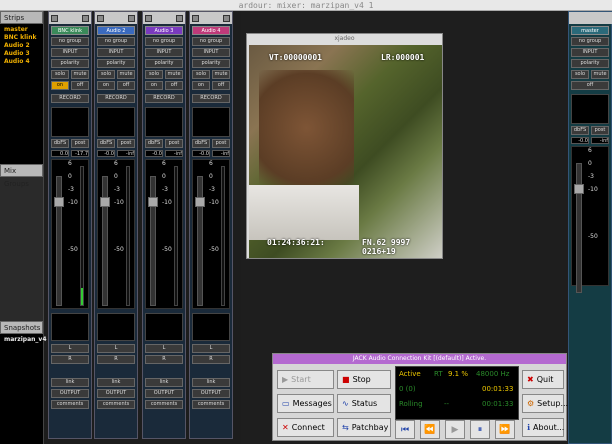  Describe the element at coordinates (580, 74) in the screenshot. I see `master-solo-button: solo` at that location.